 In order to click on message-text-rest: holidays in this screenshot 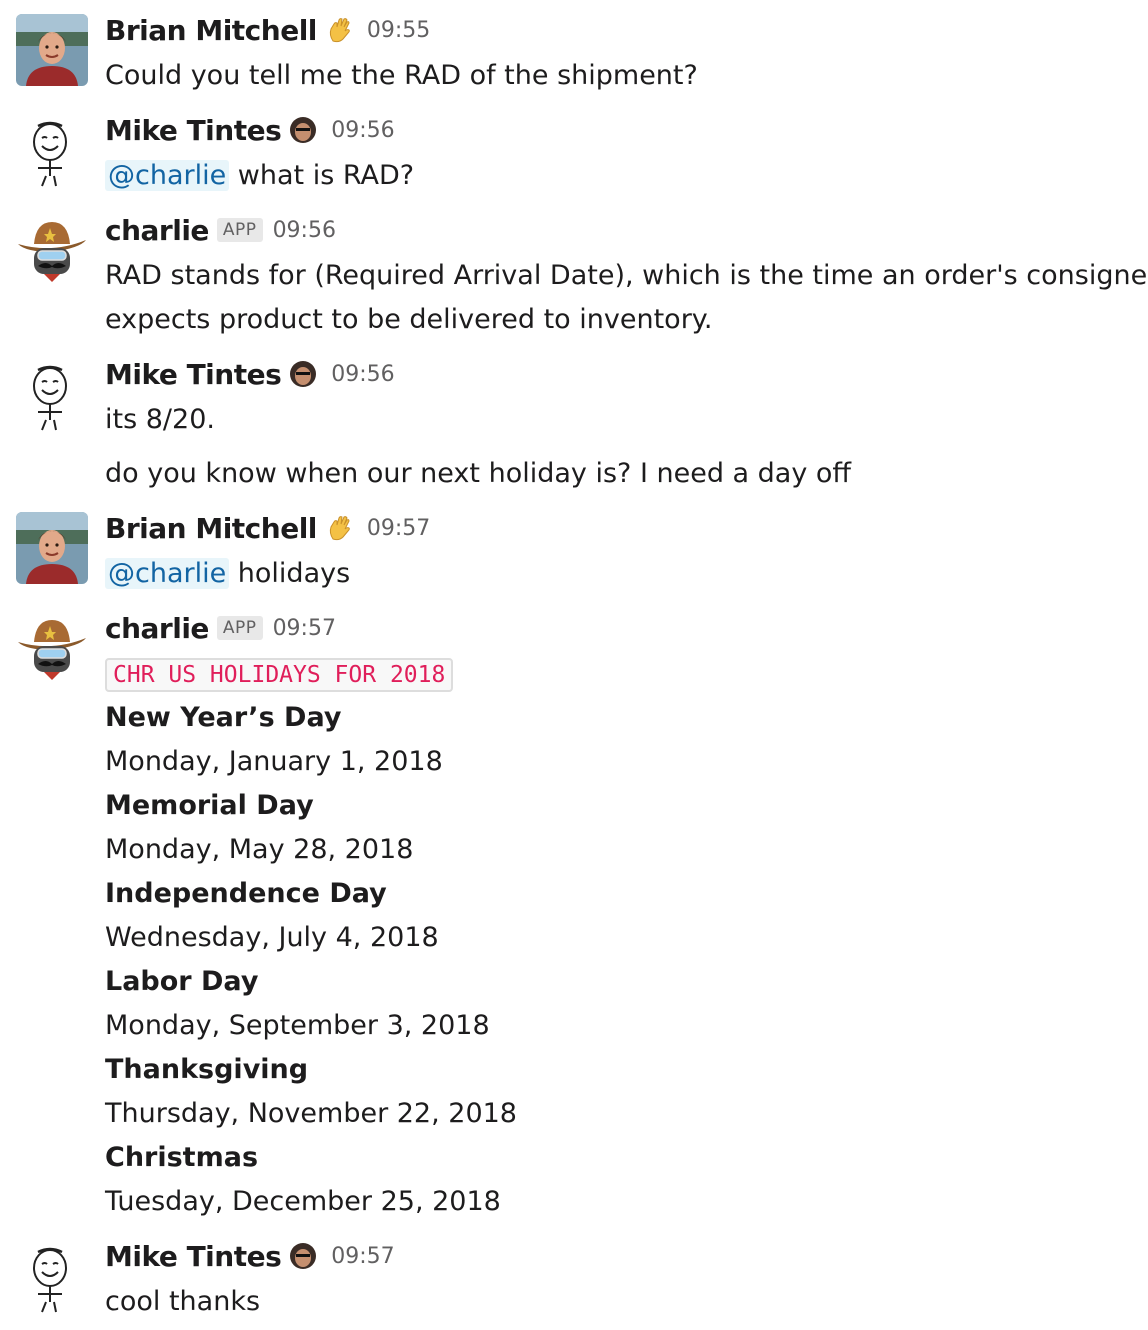, I will do `click(290, 573)`.